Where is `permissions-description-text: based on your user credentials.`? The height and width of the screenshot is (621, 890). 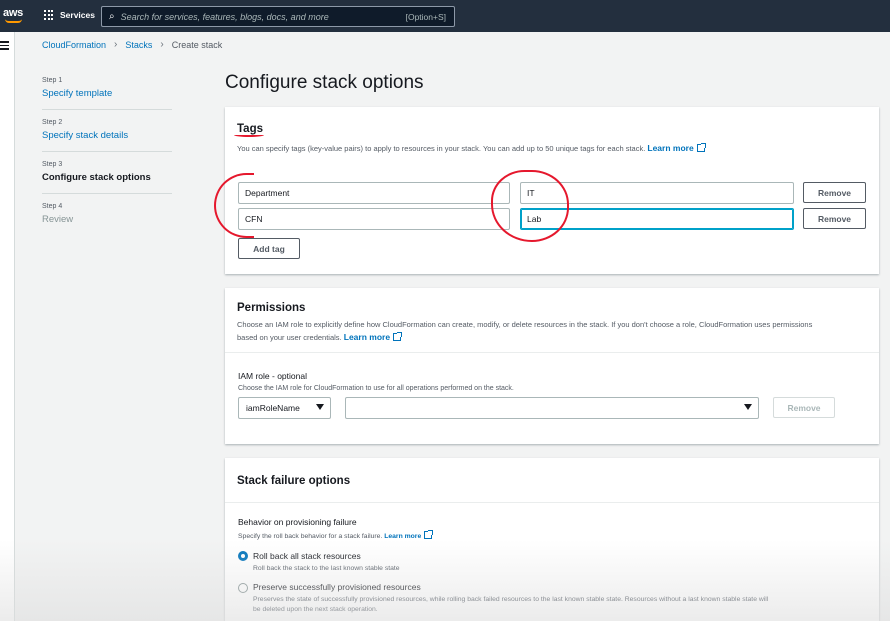 permissions-description-text: based on your user credentials. is located at coordinates (289, 337).